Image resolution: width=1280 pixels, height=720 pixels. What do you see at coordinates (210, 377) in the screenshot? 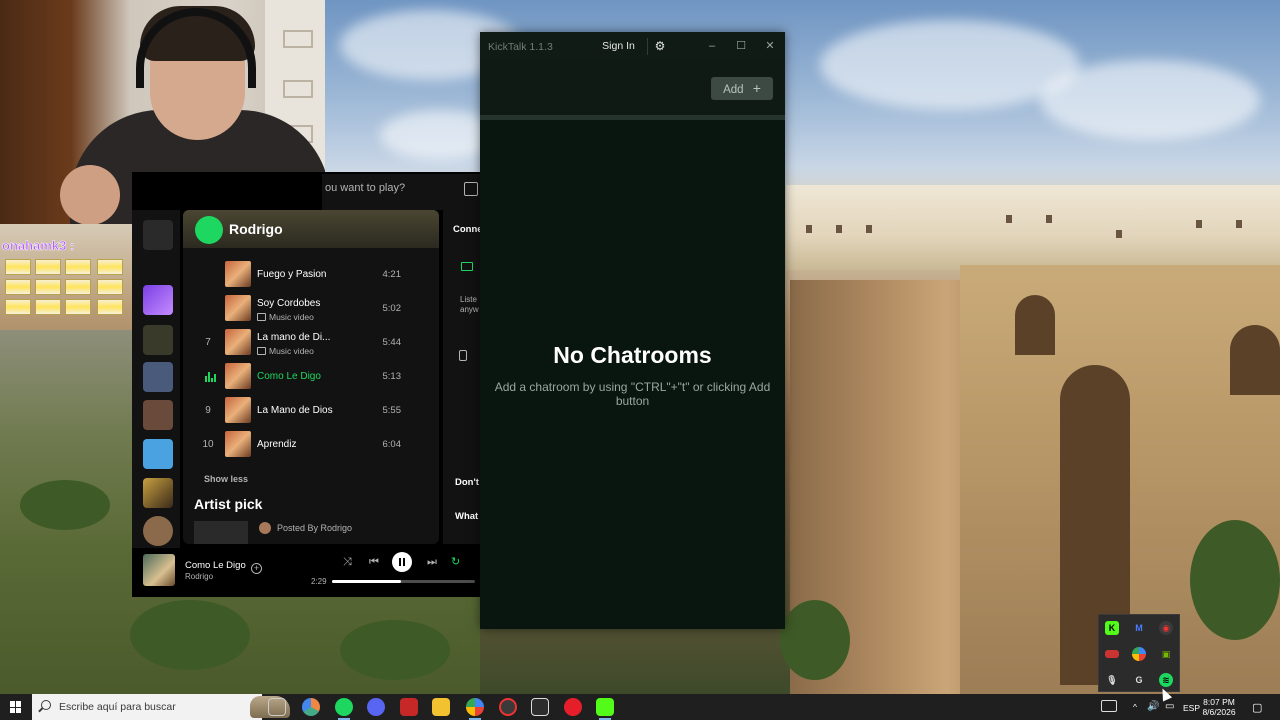
I see `now-playing-equalizer-icon` at bounding box center [210, 377].